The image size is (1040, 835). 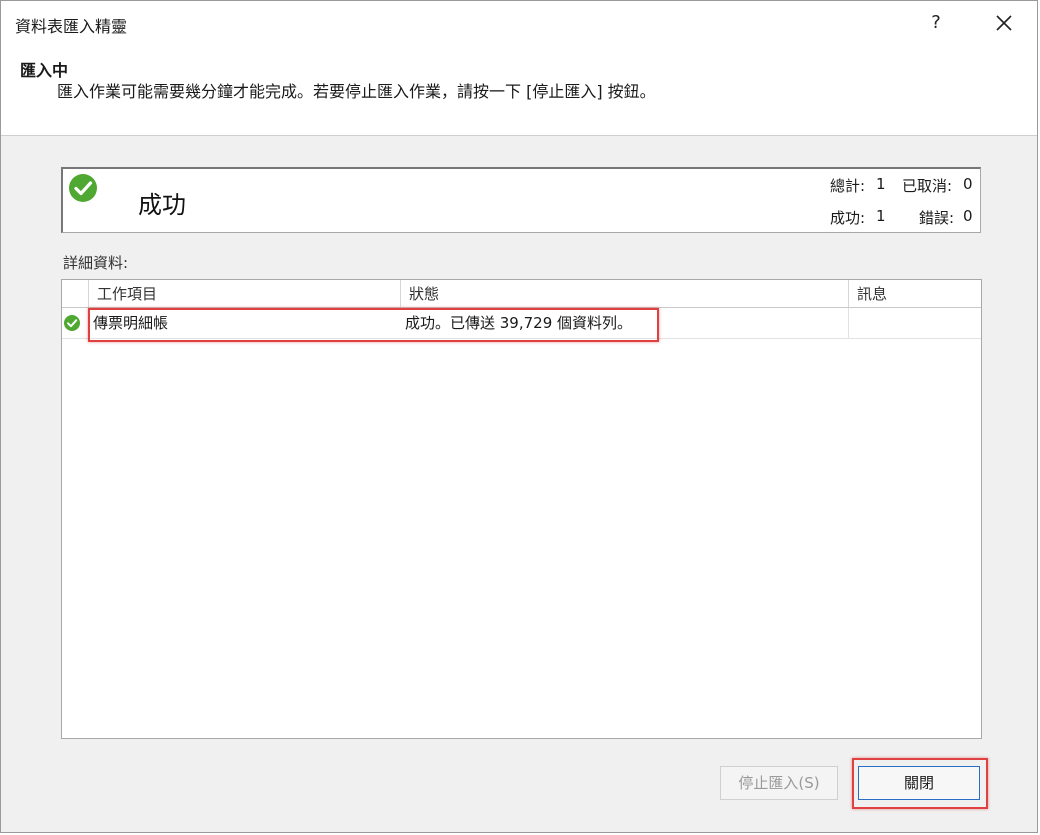 I want to click on highlight-annotation-close, so click(x=920, y=783).